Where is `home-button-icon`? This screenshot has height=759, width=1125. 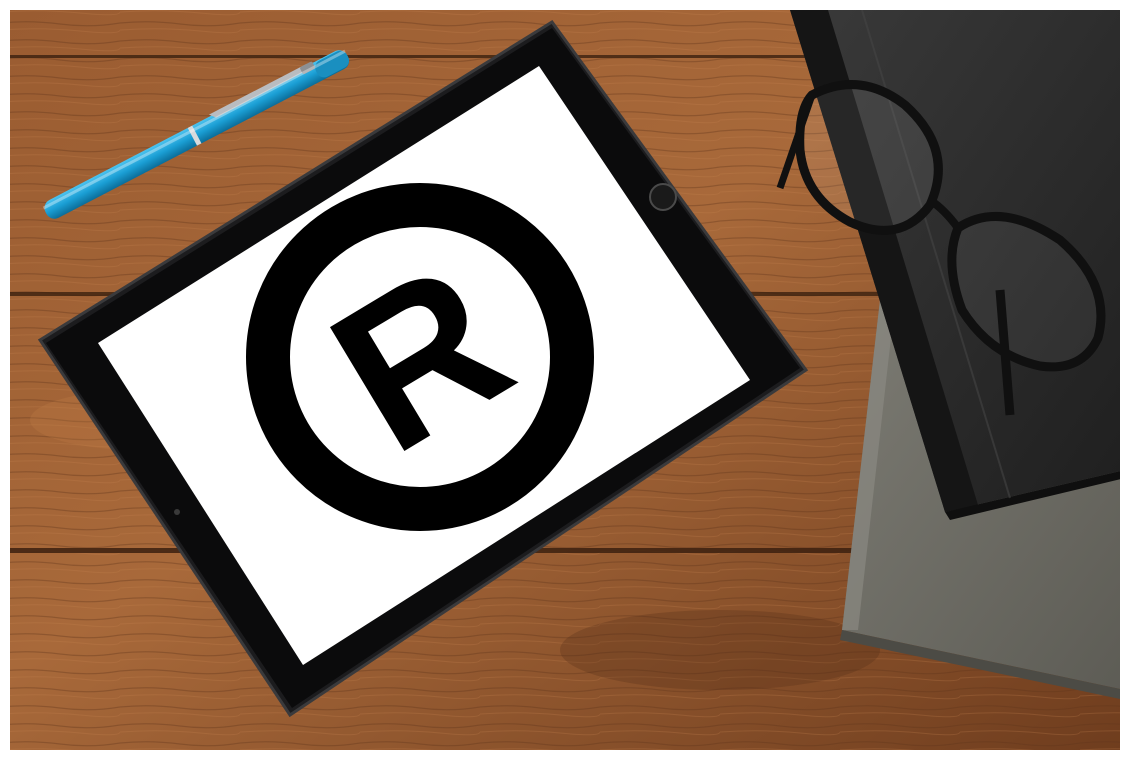
home-button-icon is located at coordinates (663, 197).